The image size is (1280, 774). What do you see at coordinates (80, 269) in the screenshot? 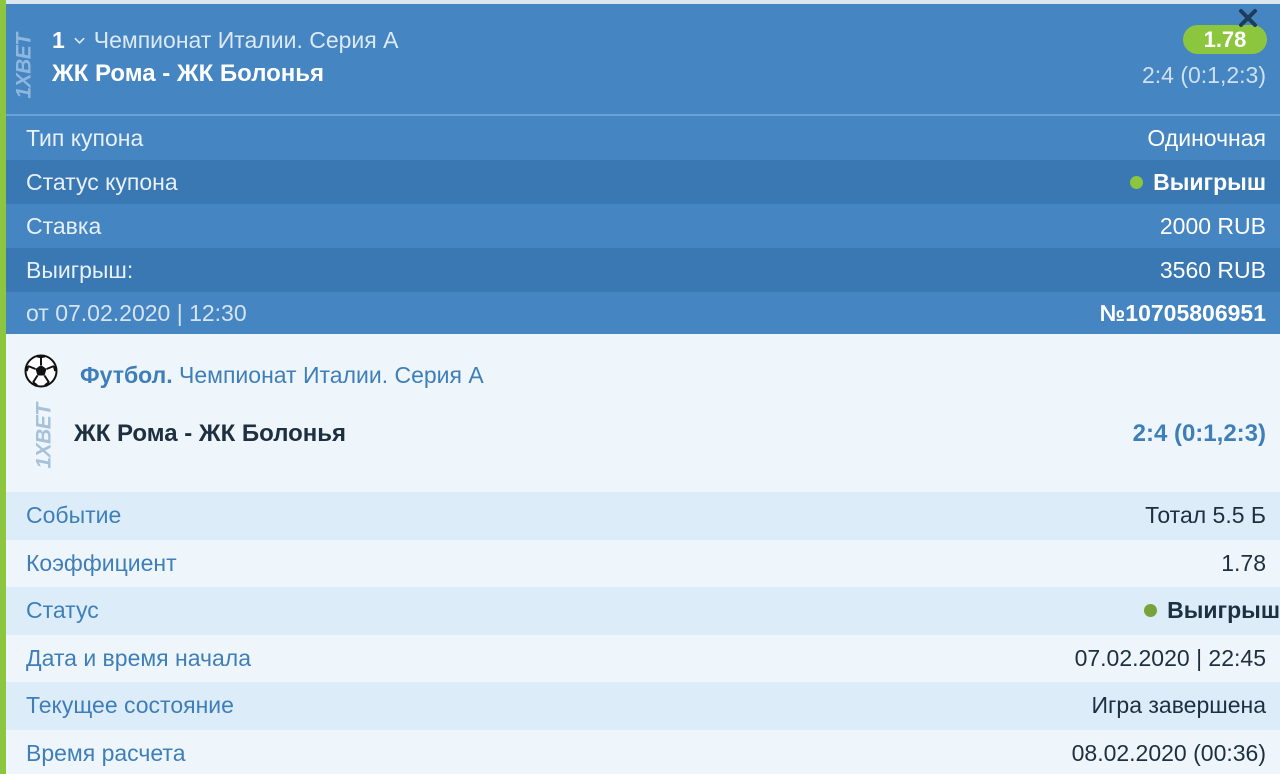
I see `row-label: Выигрыш:` at bounding box center [80, 269].